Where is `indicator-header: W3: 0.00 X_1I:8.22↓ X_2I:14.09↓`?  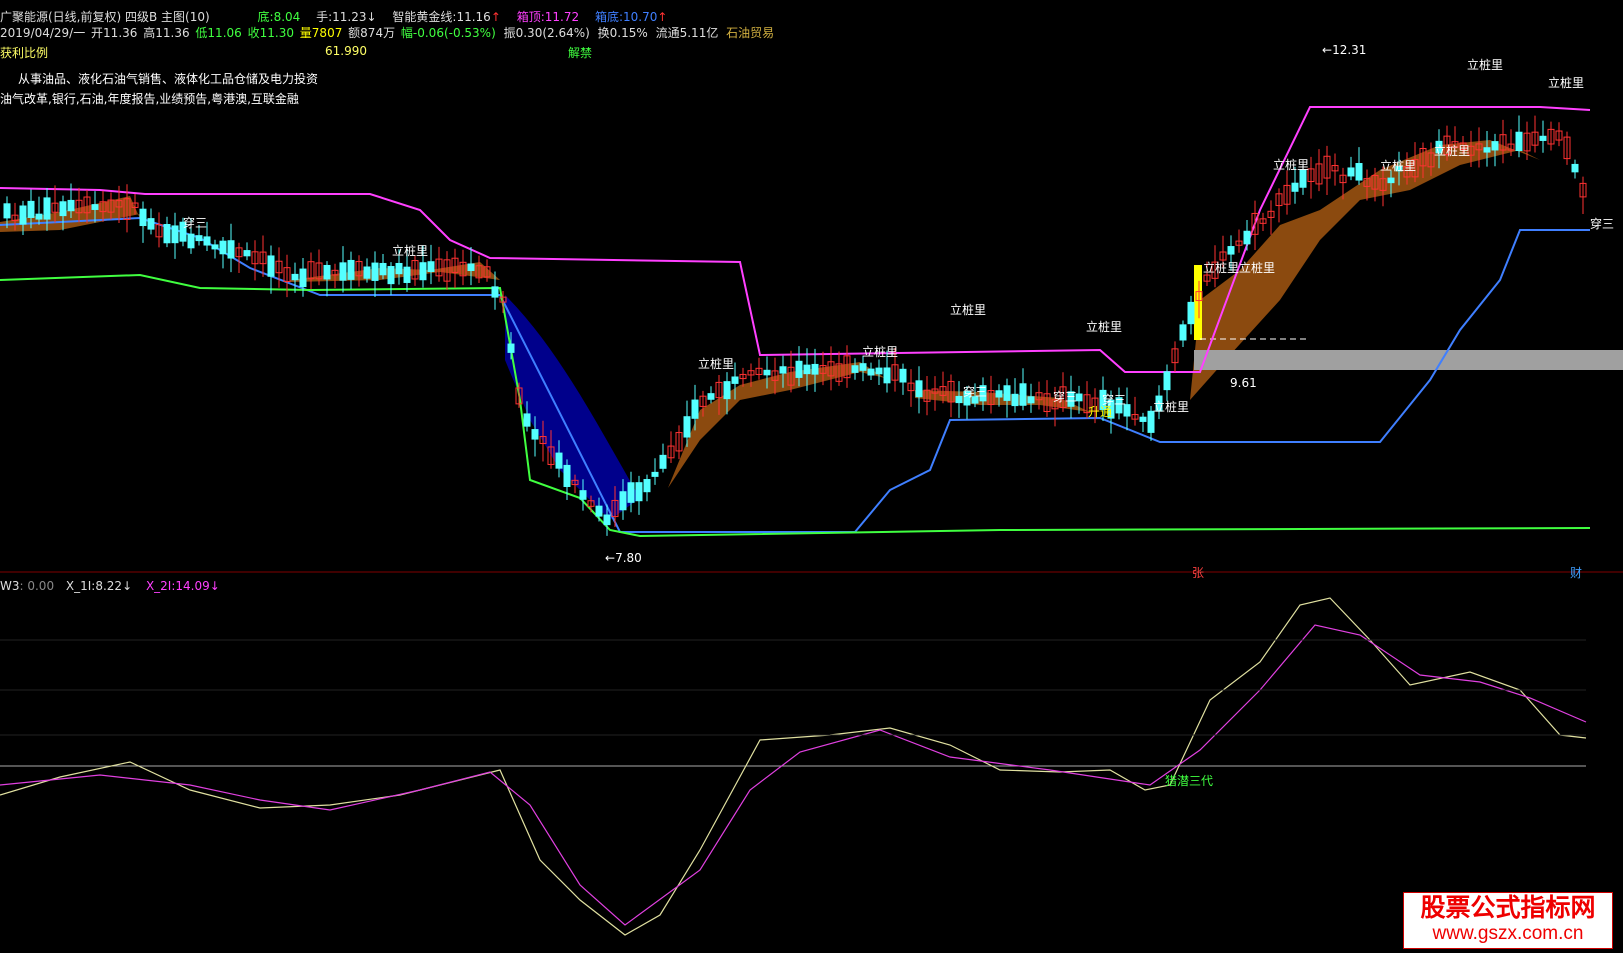 indicator-header: W3: 0.00 X_1I:8.22↓ X_2I:14.09↓ is located at coordinates (110, 586).